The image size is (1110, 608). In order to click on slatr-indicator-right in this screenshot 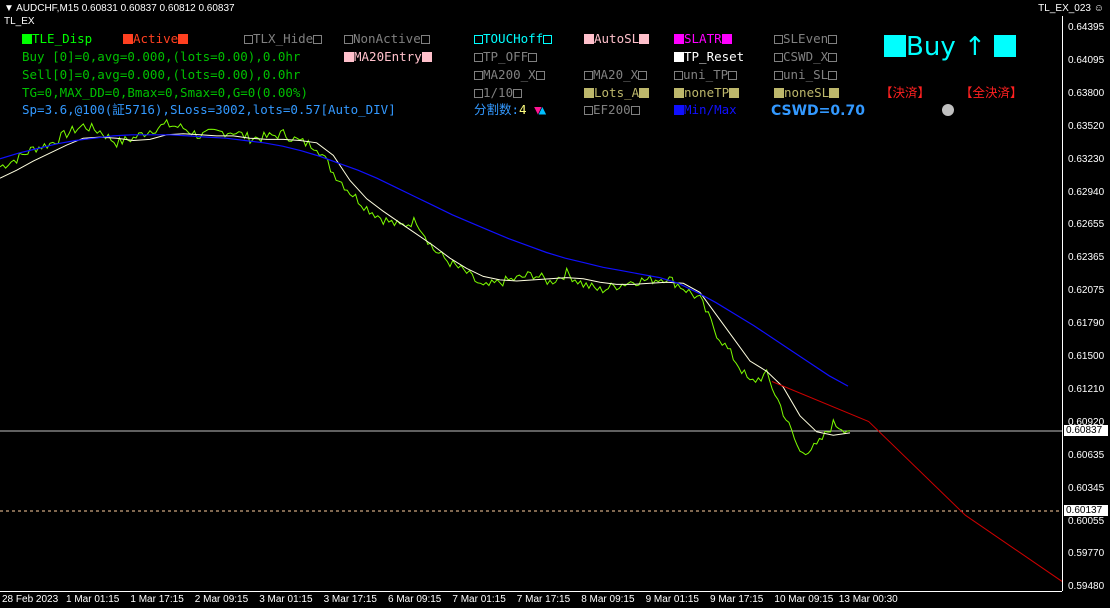, I will do `click(726, 39)`.